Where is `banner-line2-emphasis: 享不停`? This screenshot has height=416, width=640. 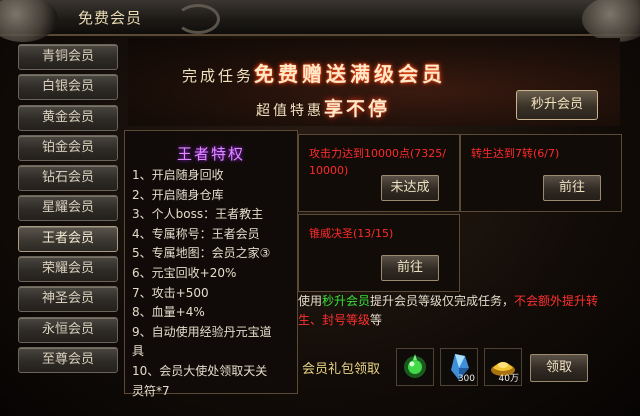 banner-line2-emphasis: 享不停 is located at coordinates (357, 109).